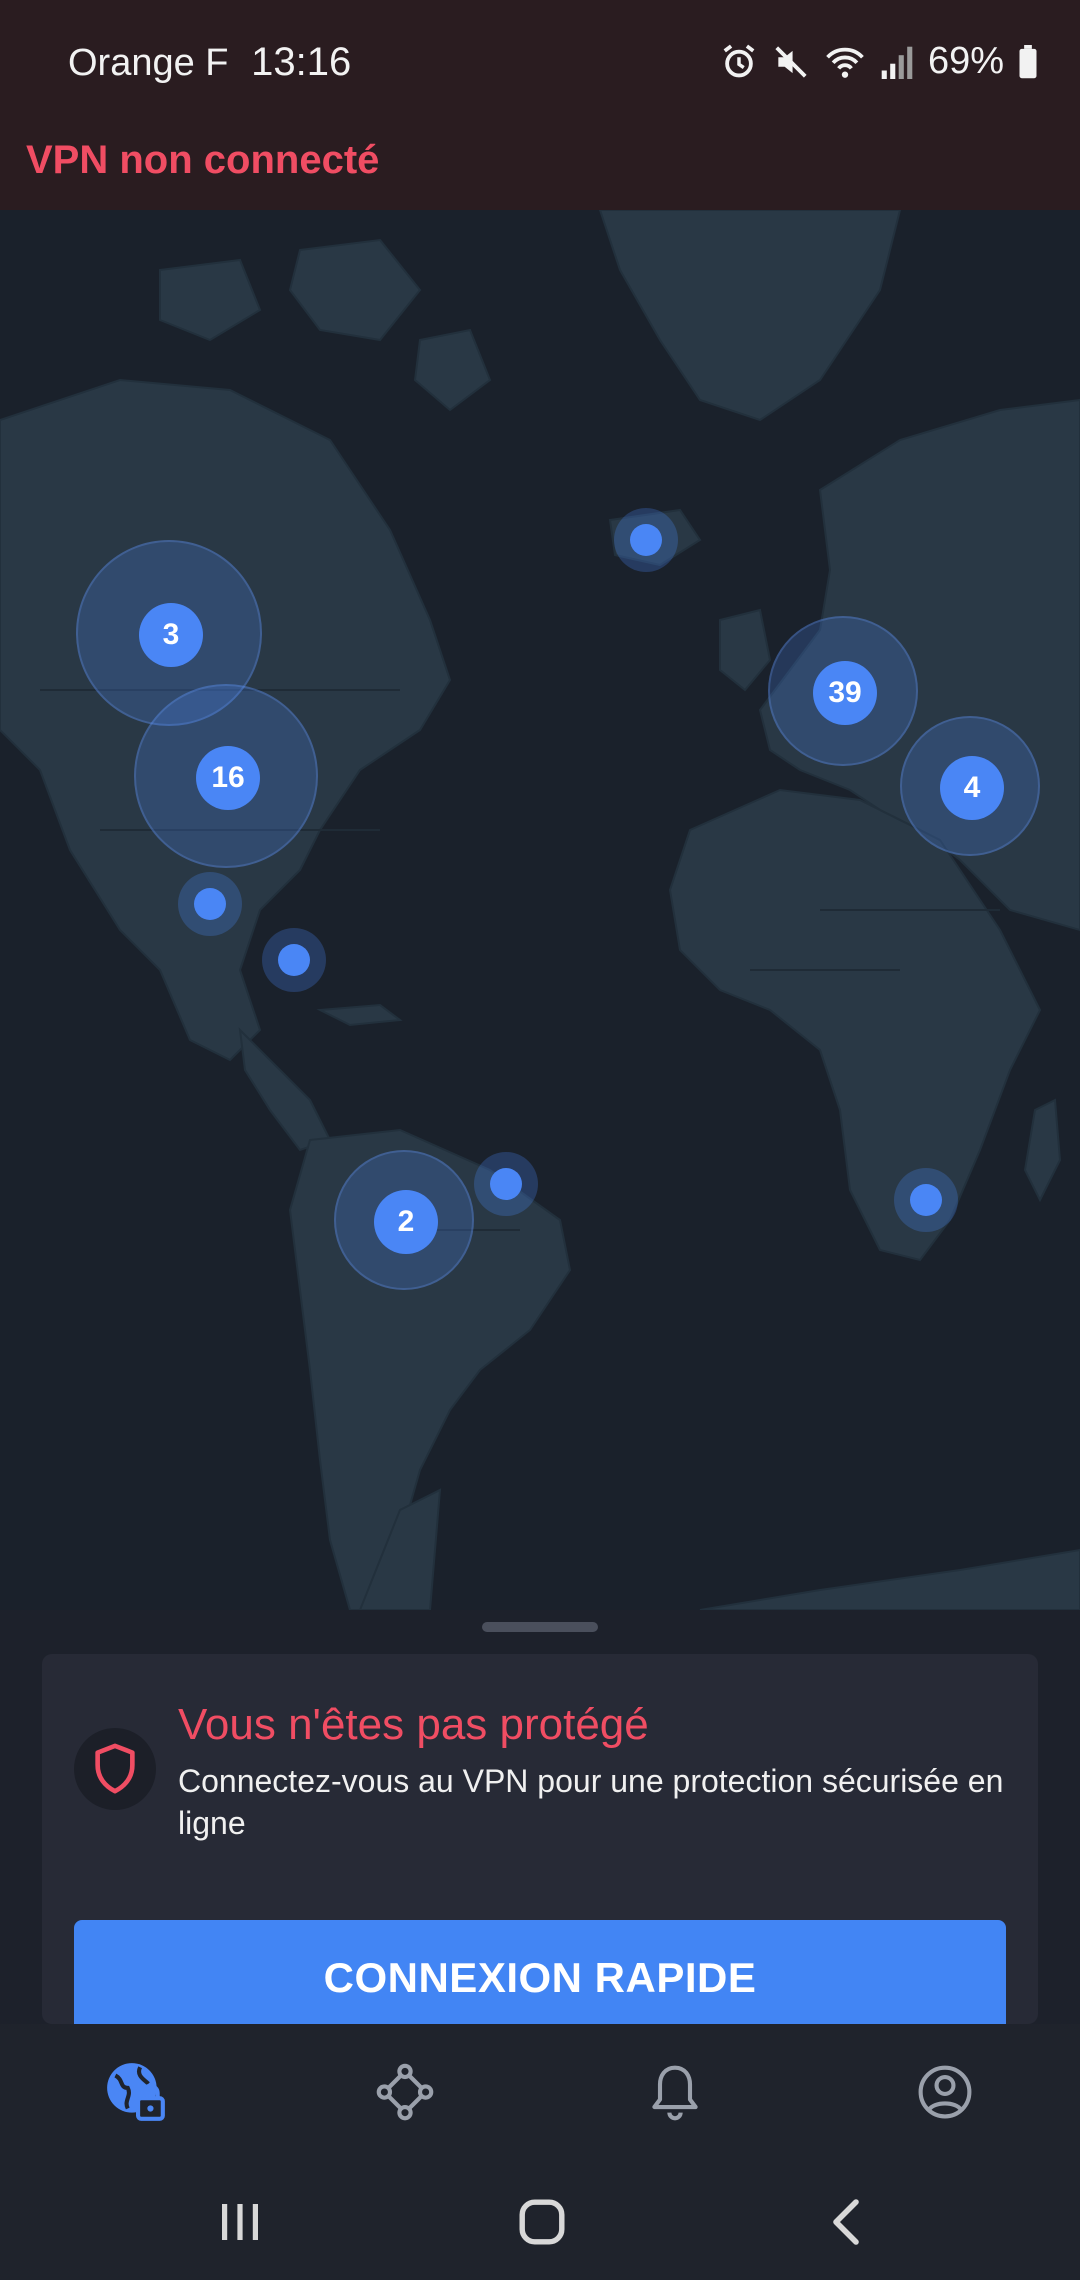  What do you see at coordinates (965, 61) in the screenshot?
I see `battery-percent: 69%` at bounding box center [965, 61].